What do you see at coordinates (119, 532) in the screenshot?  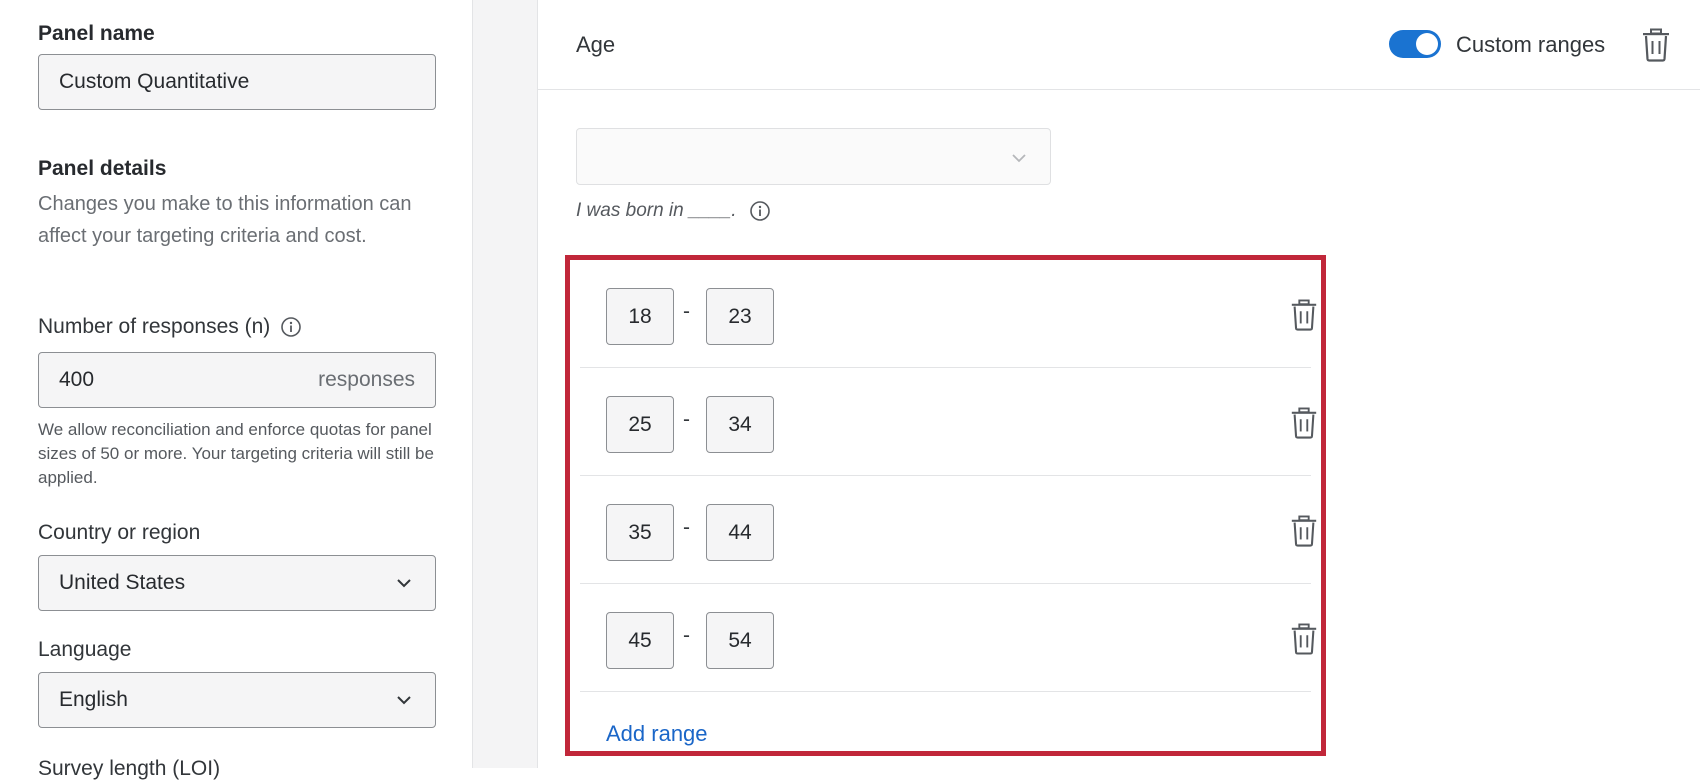 I see `country-label: Country or region` at bounding box center [119, 532].